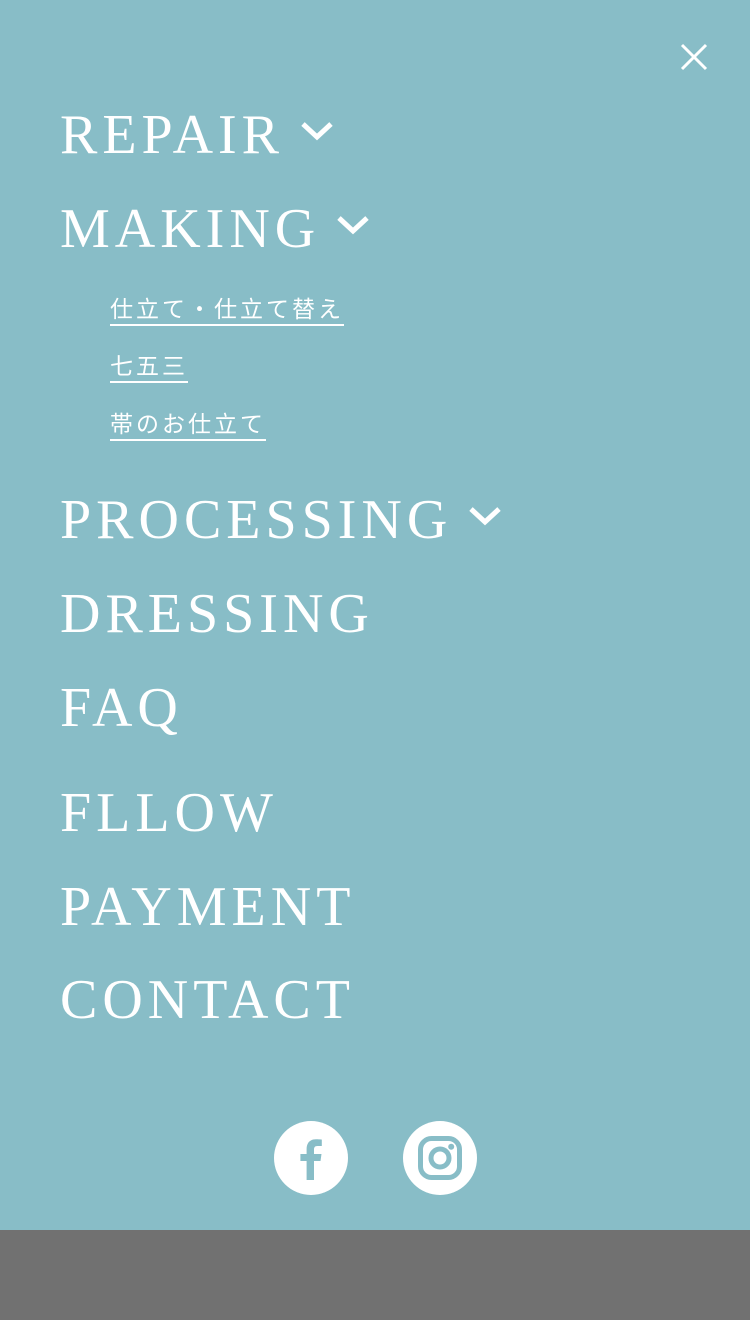 The height and width of the screenshot is (1320, 750). I want to click on footer-band, so click(375, 1275).